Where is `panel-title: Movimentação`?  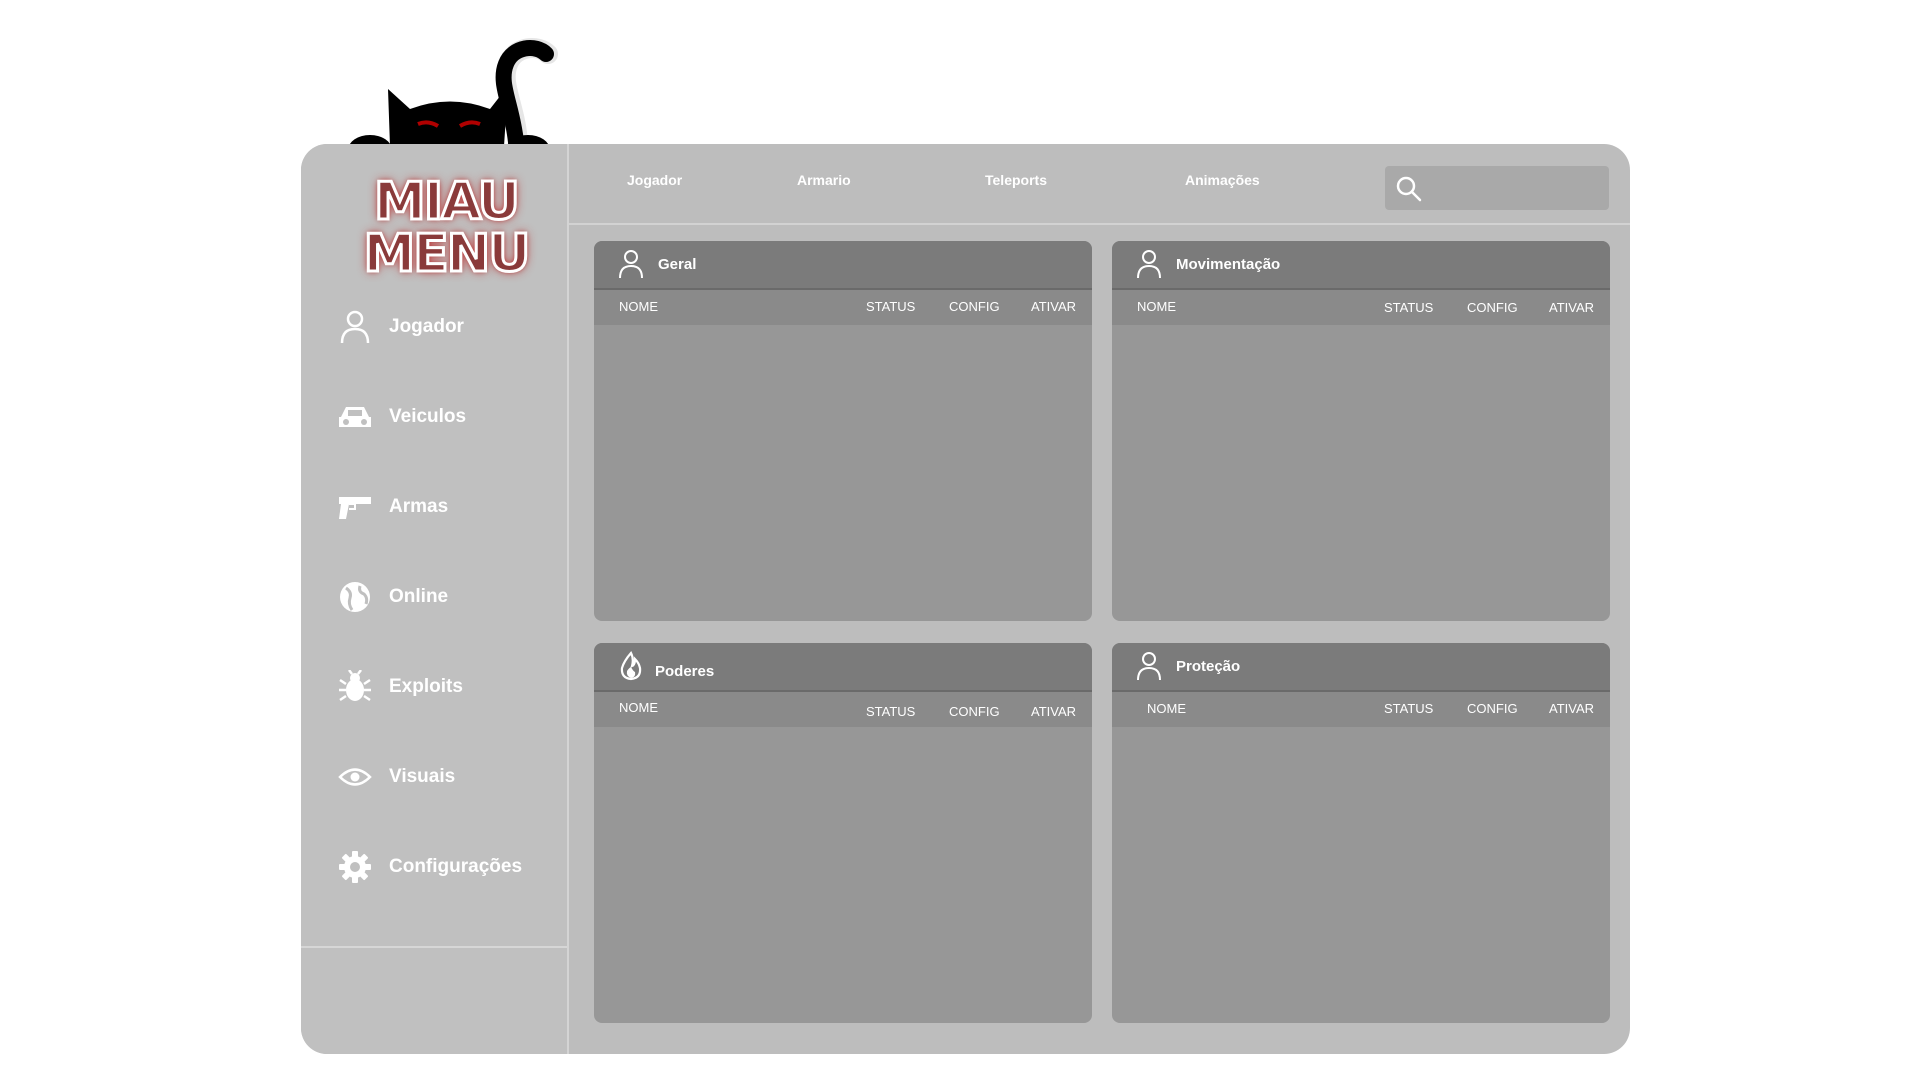
panel-title: Movimentação is located at coordinates (1228, 264).